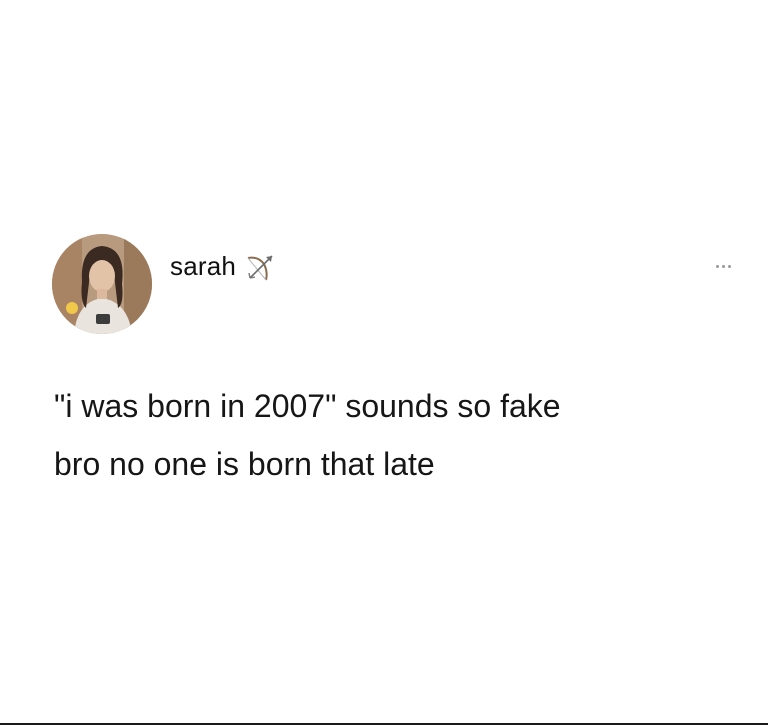 The height and width of the screenshot is (725, 768). I want to click on profile-photo-icon, so click(102, 284).